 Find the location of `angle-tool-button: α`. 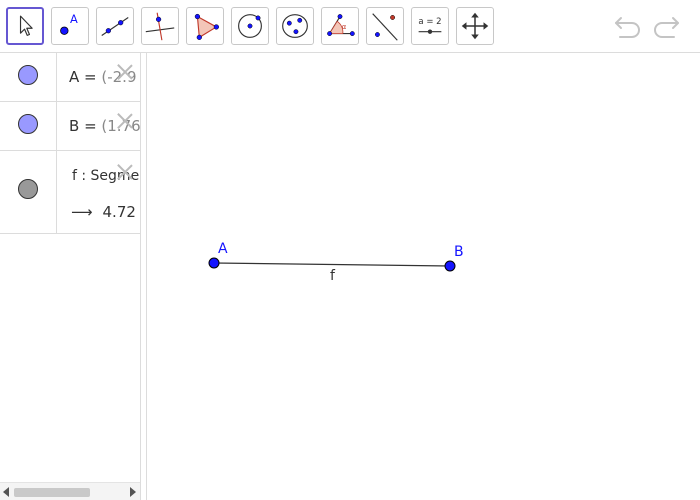

angle-tool-button: α is located at coordinates (340, 26).